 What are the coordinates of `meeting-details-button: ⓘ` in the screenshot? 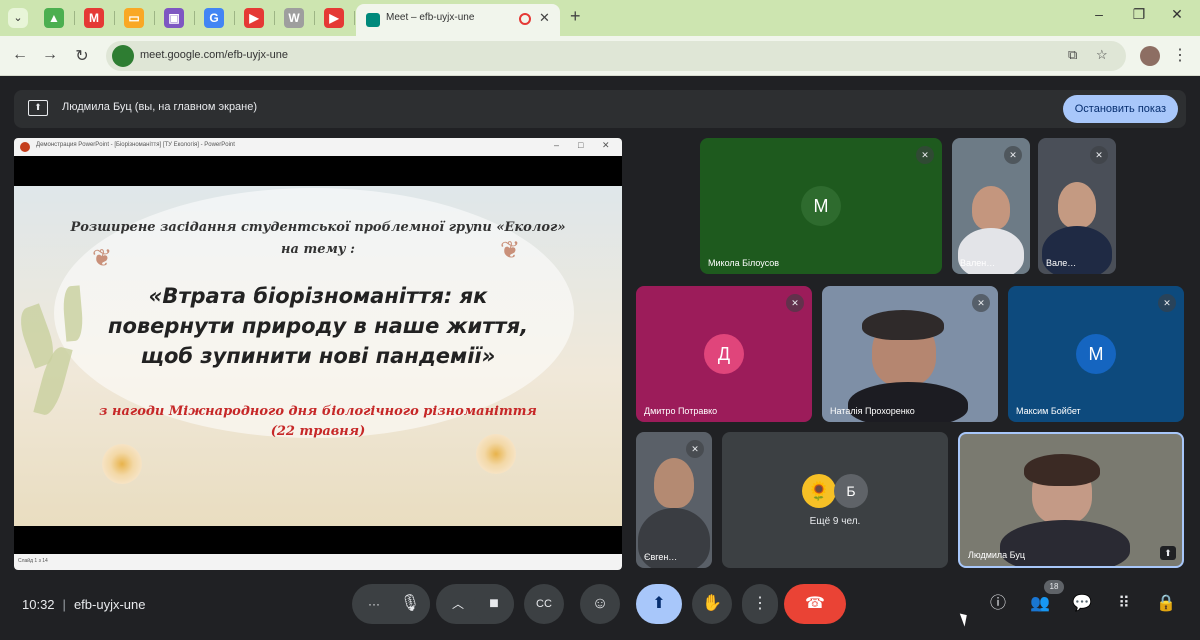 It's located at (998, 604).